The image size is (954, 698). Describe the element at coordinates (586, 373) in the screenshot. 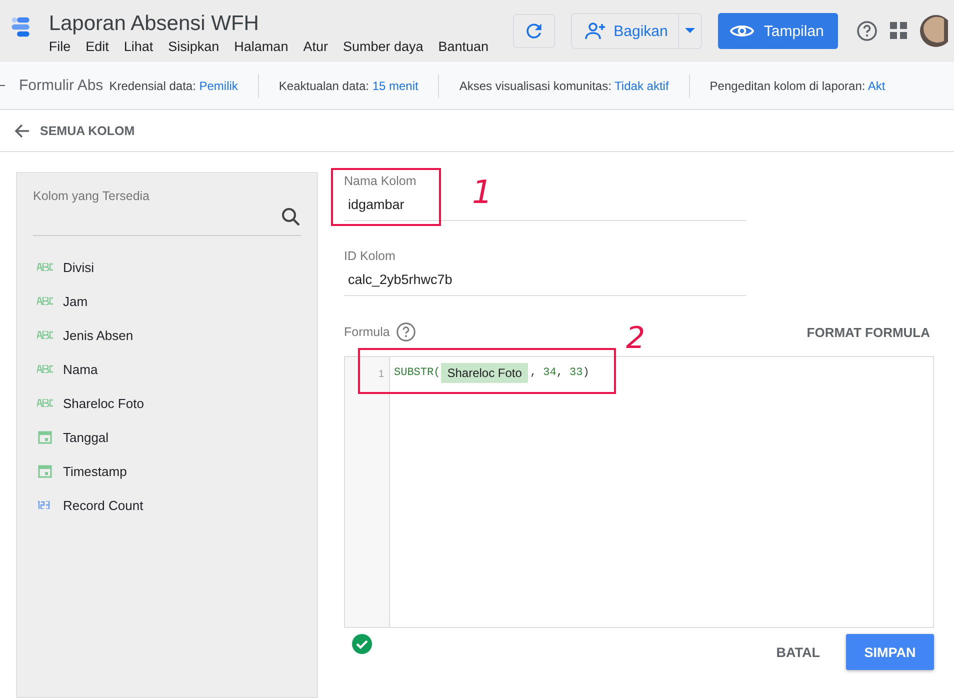

I see `formula-text: )` at that location.